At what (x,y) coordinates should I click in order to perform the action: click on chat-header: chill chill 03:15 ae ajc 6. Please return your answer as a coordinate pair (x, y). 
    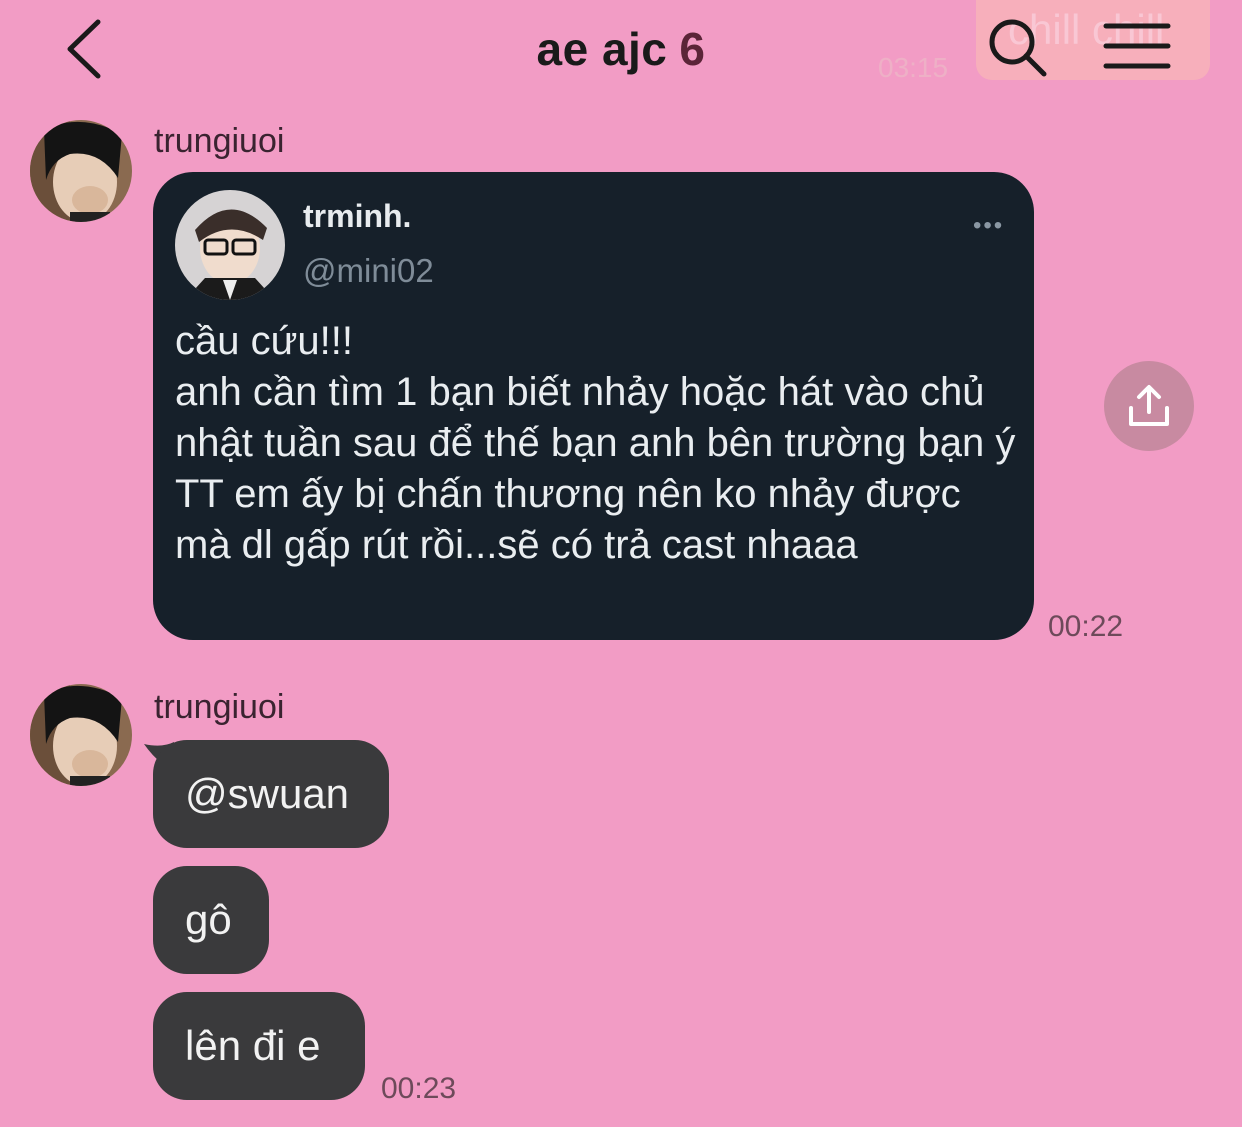
    Looking at the image, I should click on (621, 50).